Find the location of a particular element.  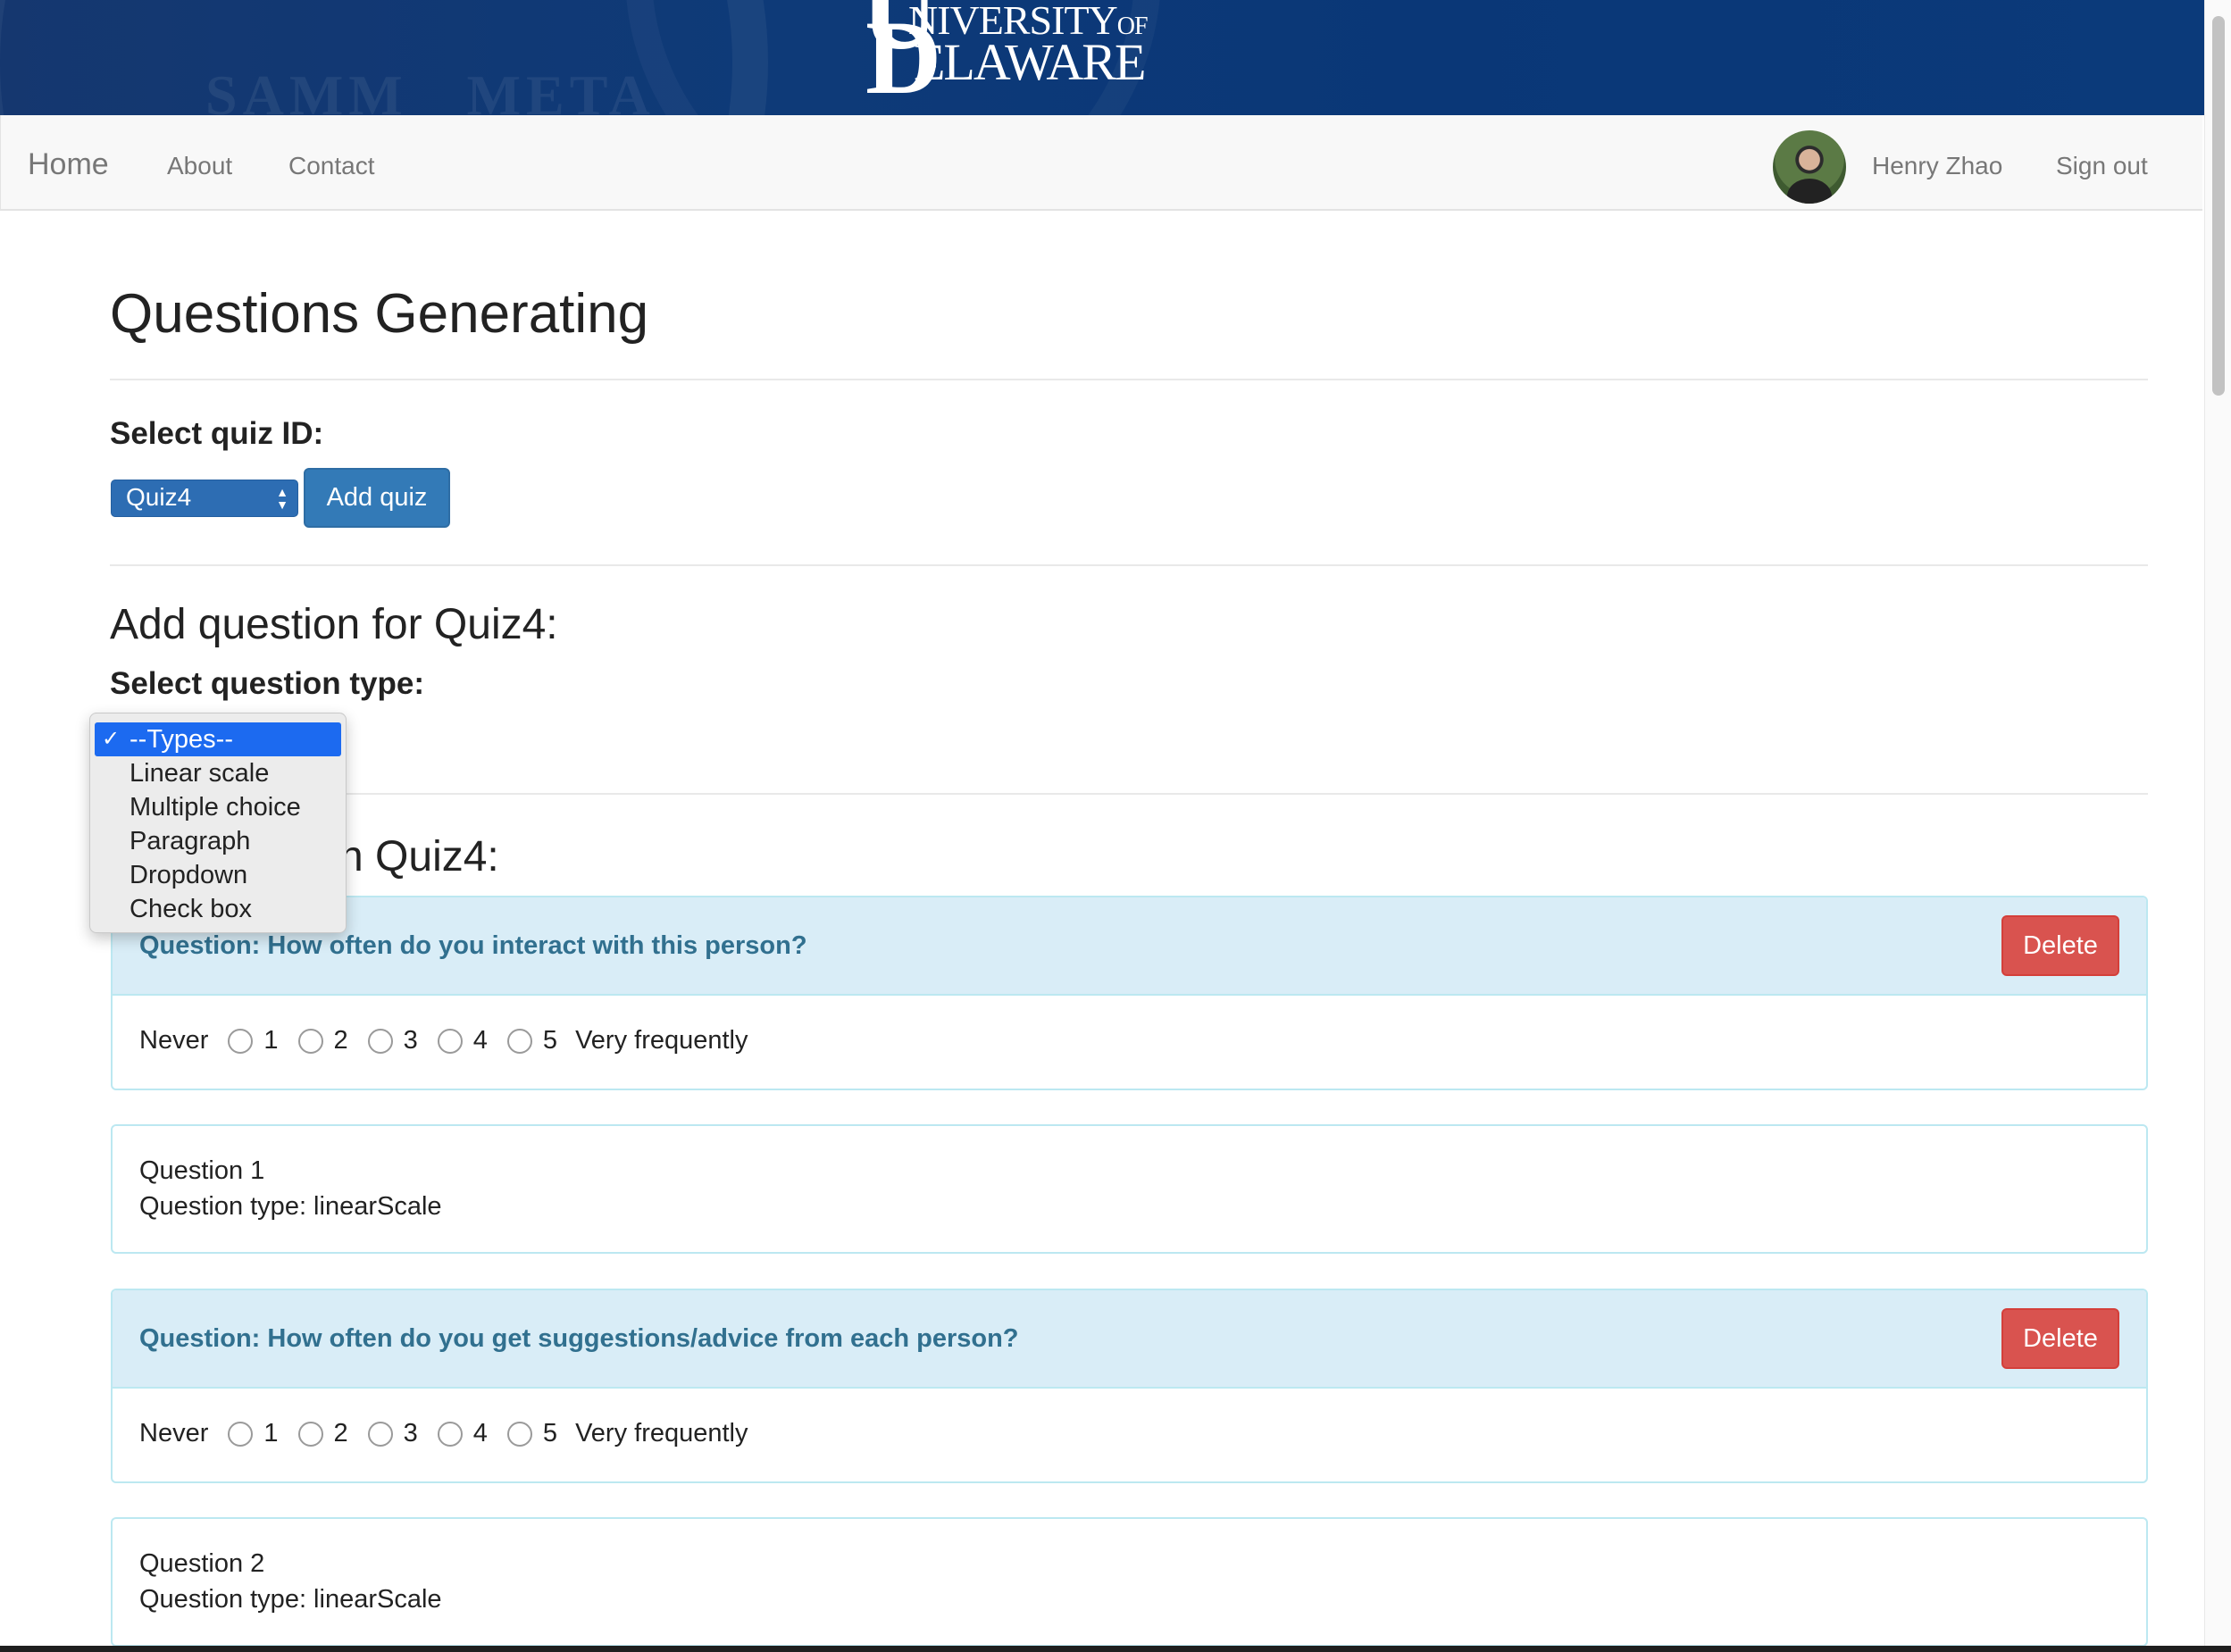

sign-out-link: Sign out is located at coordinates (2102, 166).